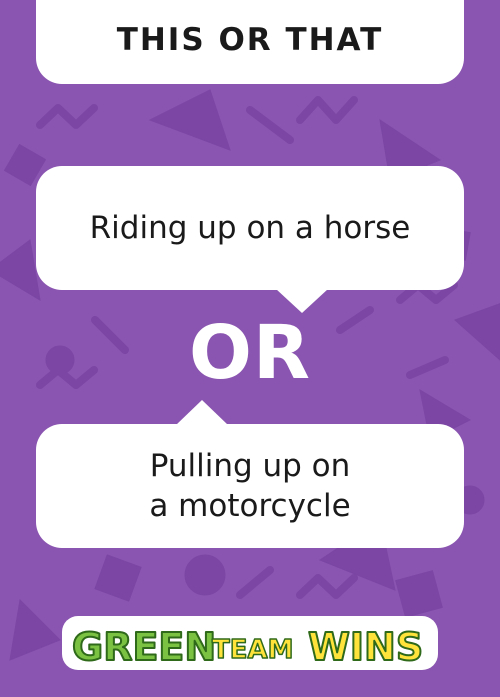 Image resolution: width=500 pixels, height=697 pixels. I want to click on option-first-line: Riding up on a horse, so click(250, 228).